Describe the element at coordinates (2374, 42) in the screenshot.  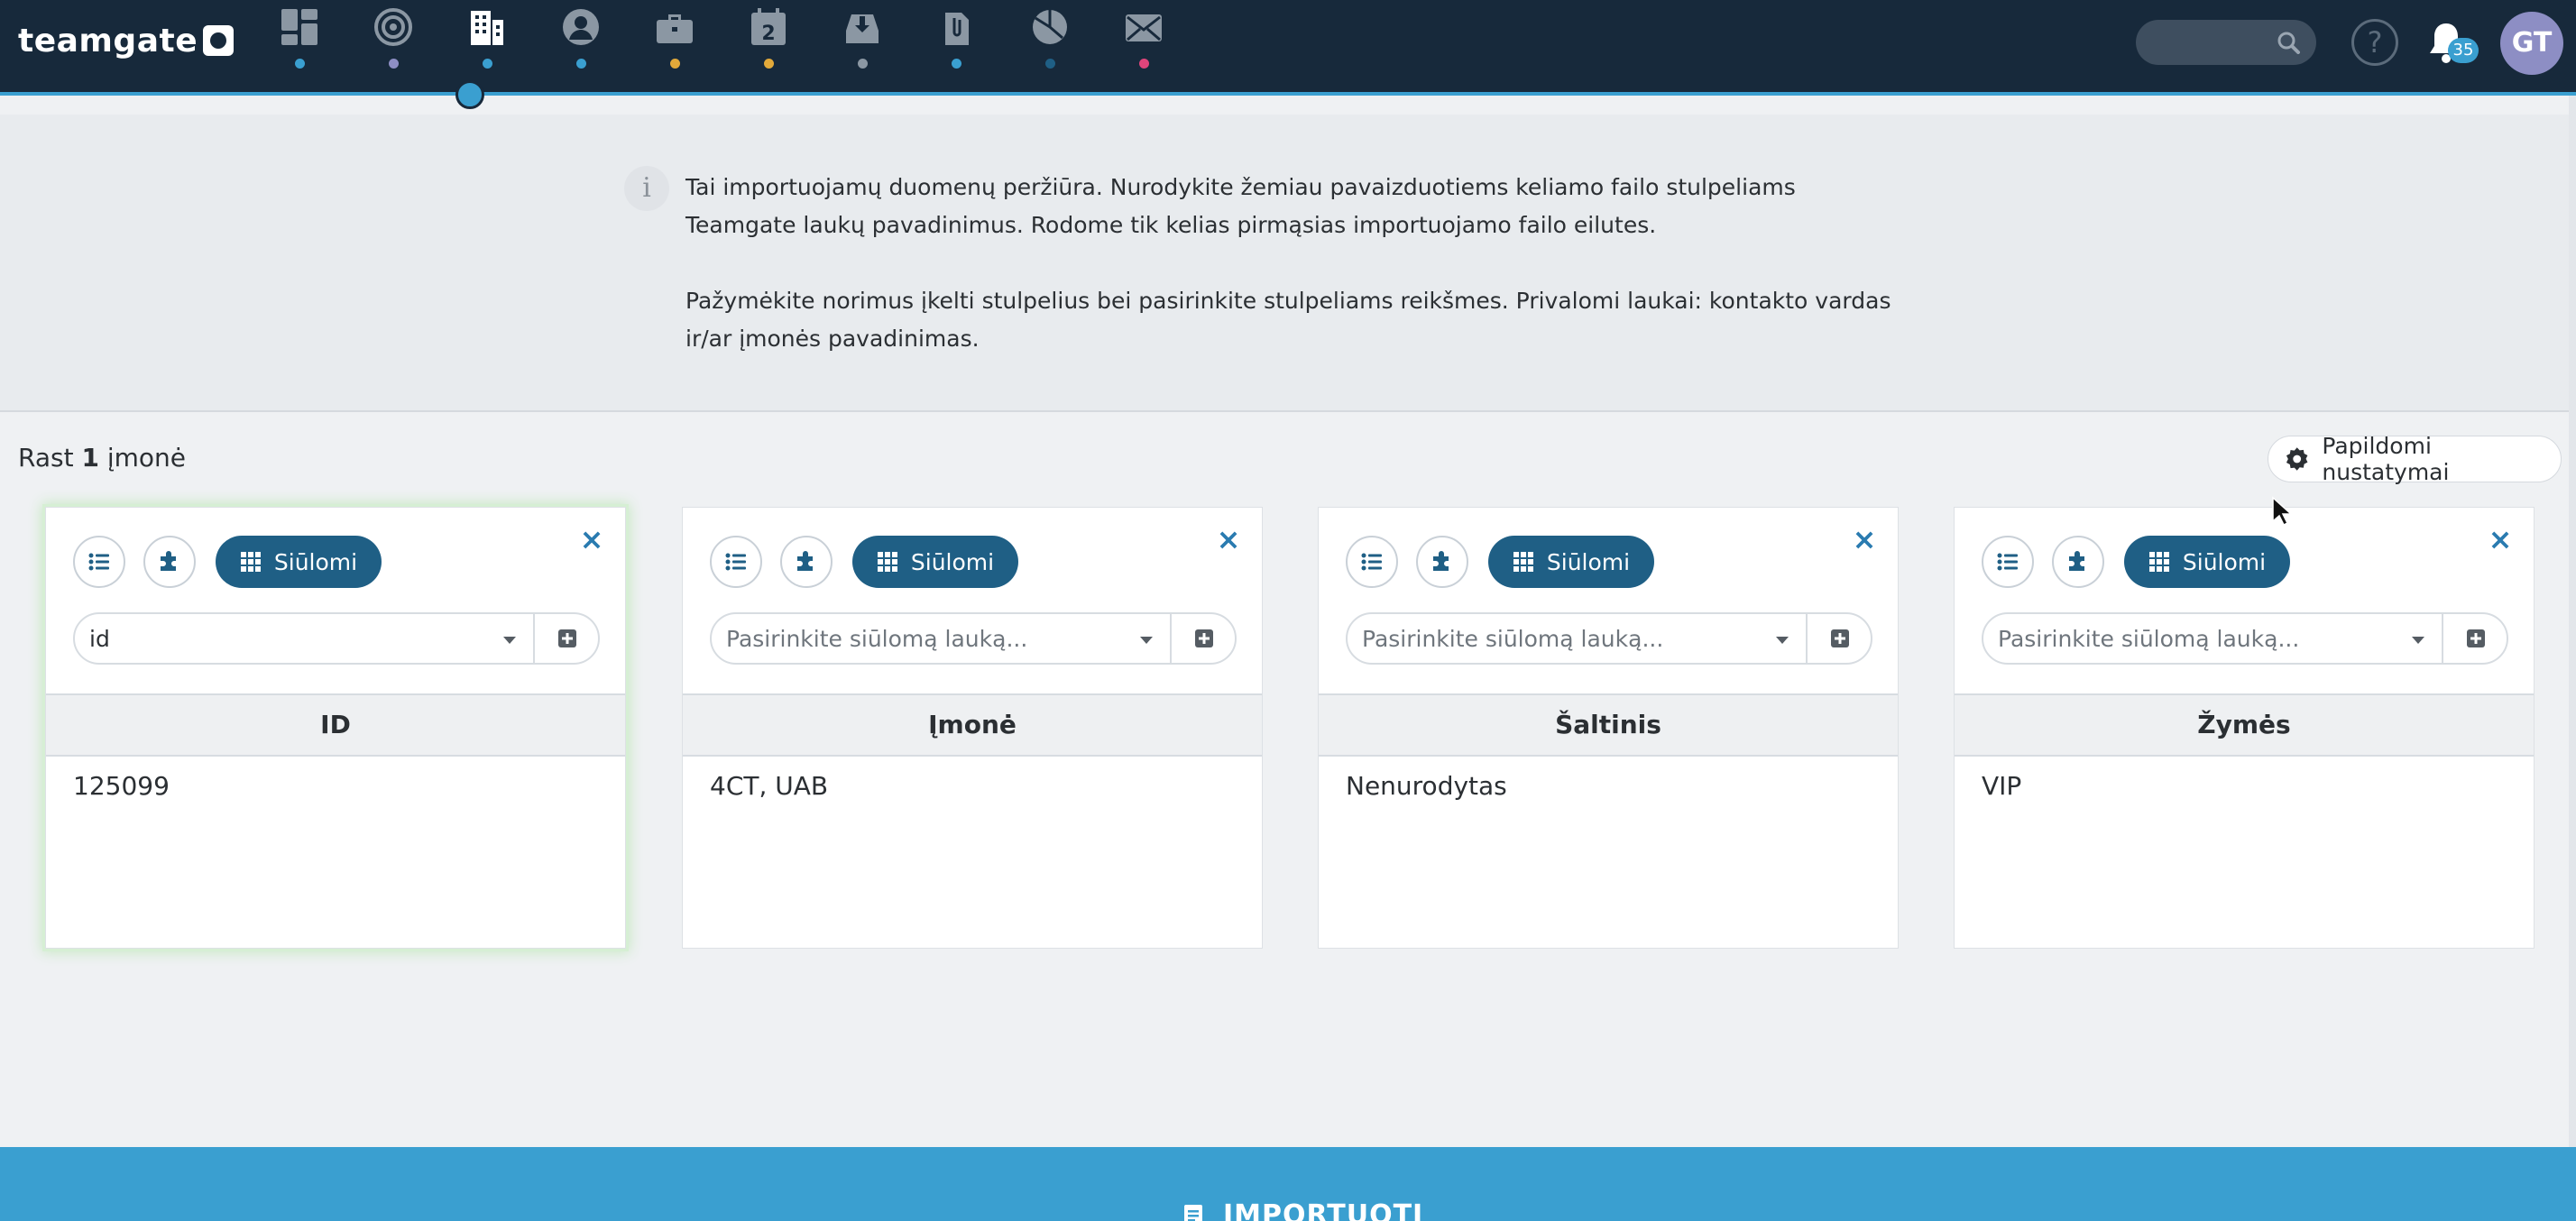
I see `help-button: ?` at that location.